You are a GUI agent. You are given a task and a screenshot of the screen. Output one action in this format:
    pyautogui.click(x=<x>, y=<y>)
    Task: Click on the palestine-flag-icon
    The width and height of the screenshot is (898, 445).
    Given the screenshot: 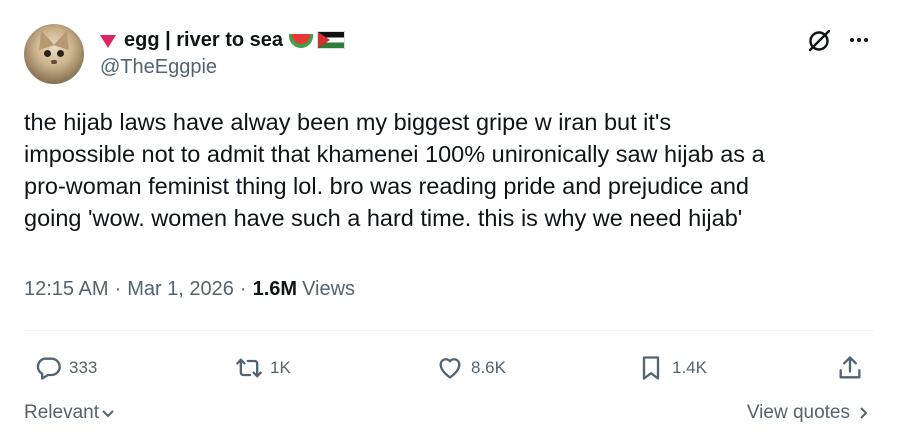 What is the action you would take?
    pyautogui.click(x=331, y=40)
    